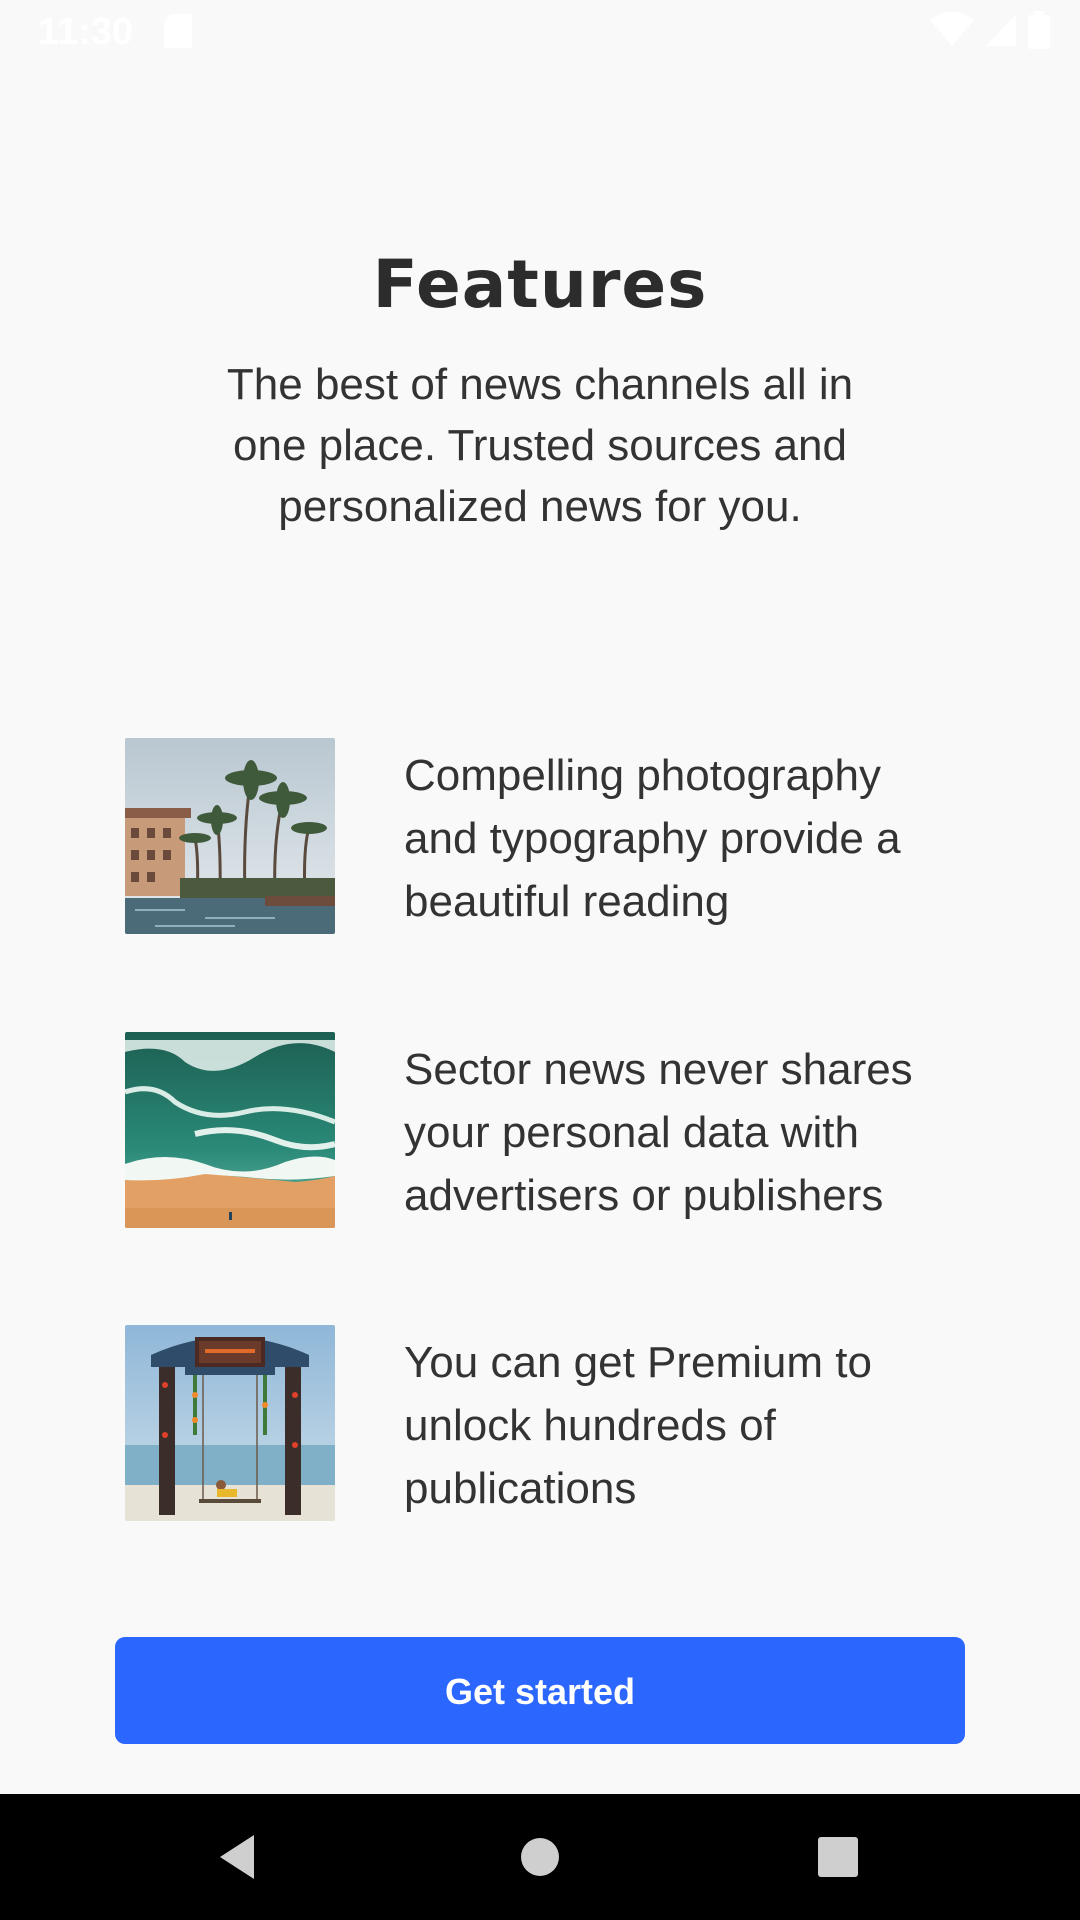  I want to click on signal-icon, so click(1001, 32).